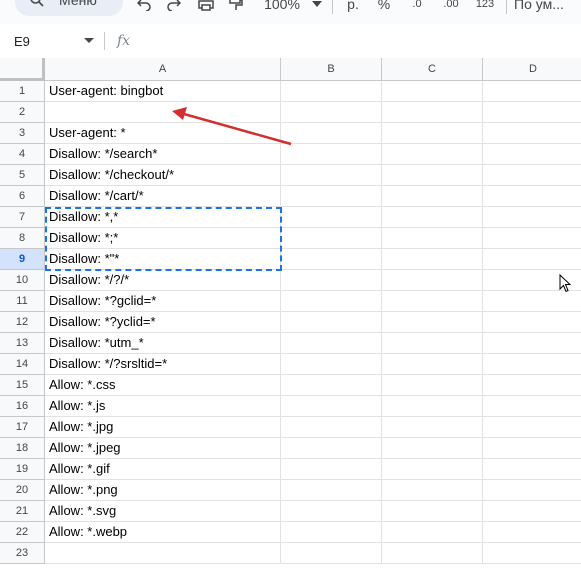 This screenshot has width=581, height=569. I want to click on increase-decimal-button: .00, so click(451, 7).